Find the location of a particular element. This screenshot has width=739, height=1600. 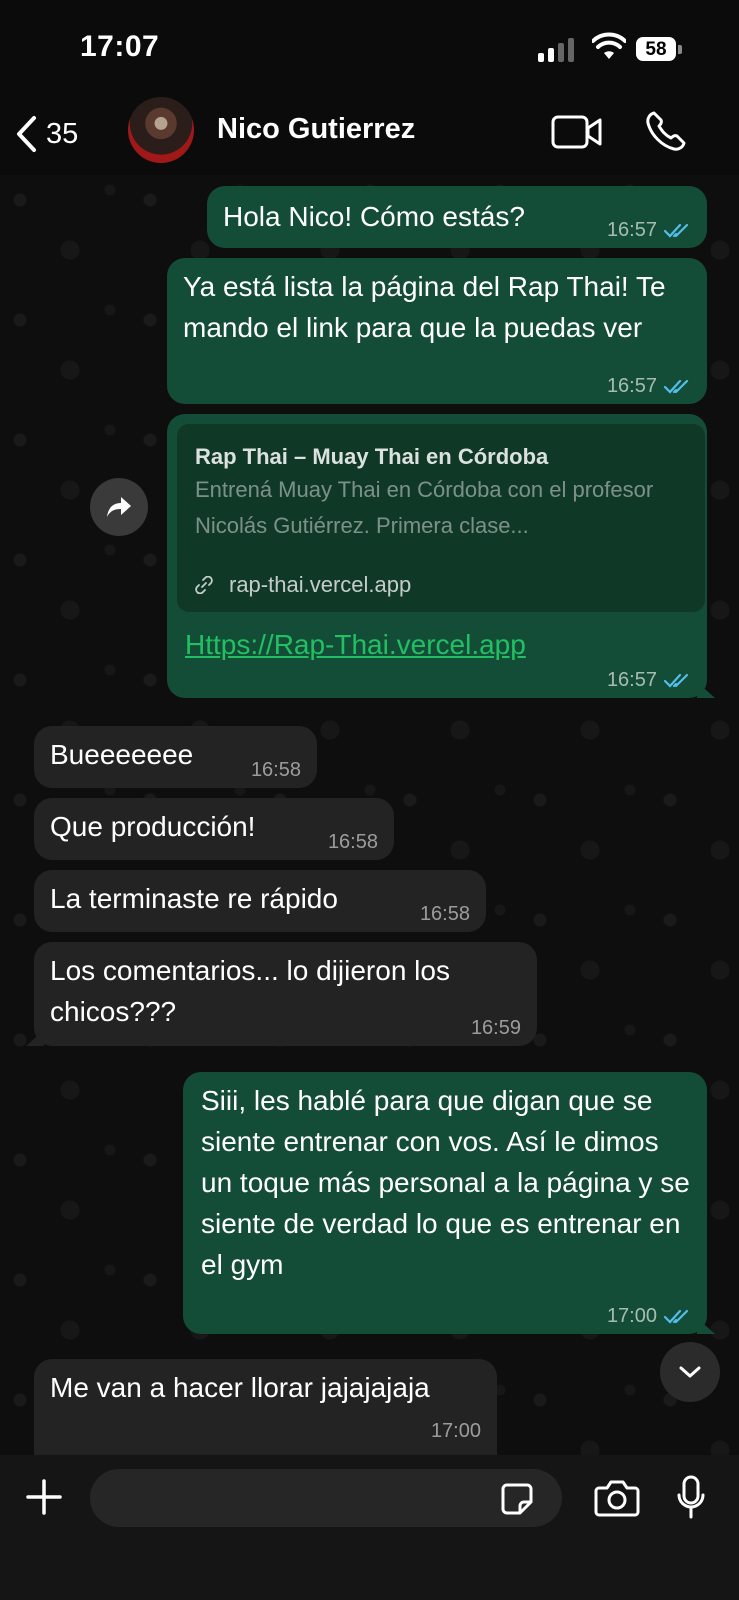

message-bubble-incoming: Me van a hacer llorar jajajajaja 17:00 is located at coordinates (265, 1407).